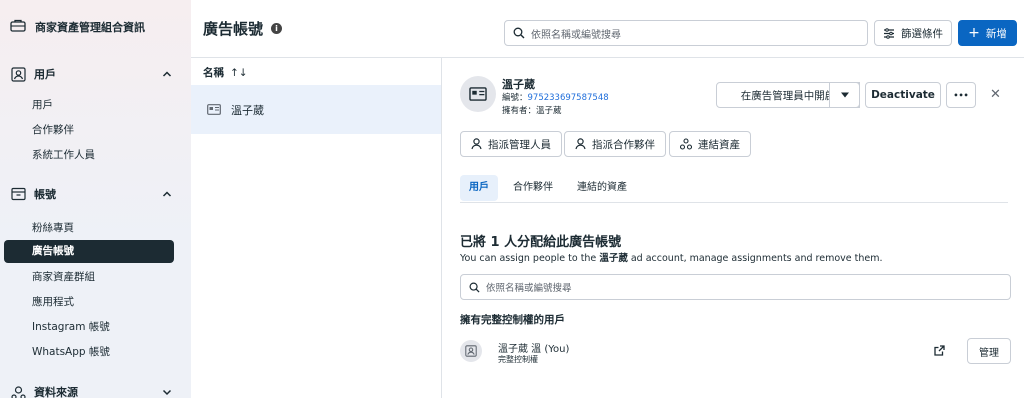 The image size is (1024, 398). I want to click on sidebar-item-apps: 應用程式, so click(53, 301).